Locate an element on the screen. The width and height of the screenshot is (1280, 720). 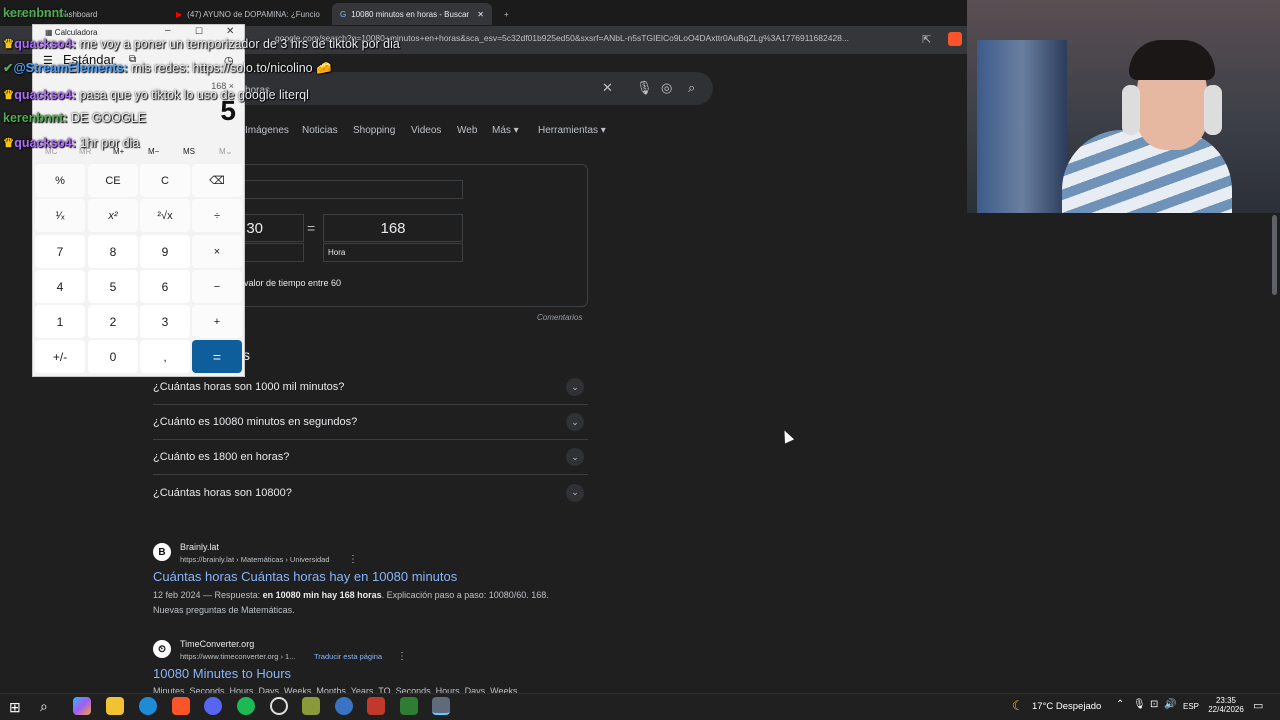
file-explorer-icon is located at coordinates (115, 706).